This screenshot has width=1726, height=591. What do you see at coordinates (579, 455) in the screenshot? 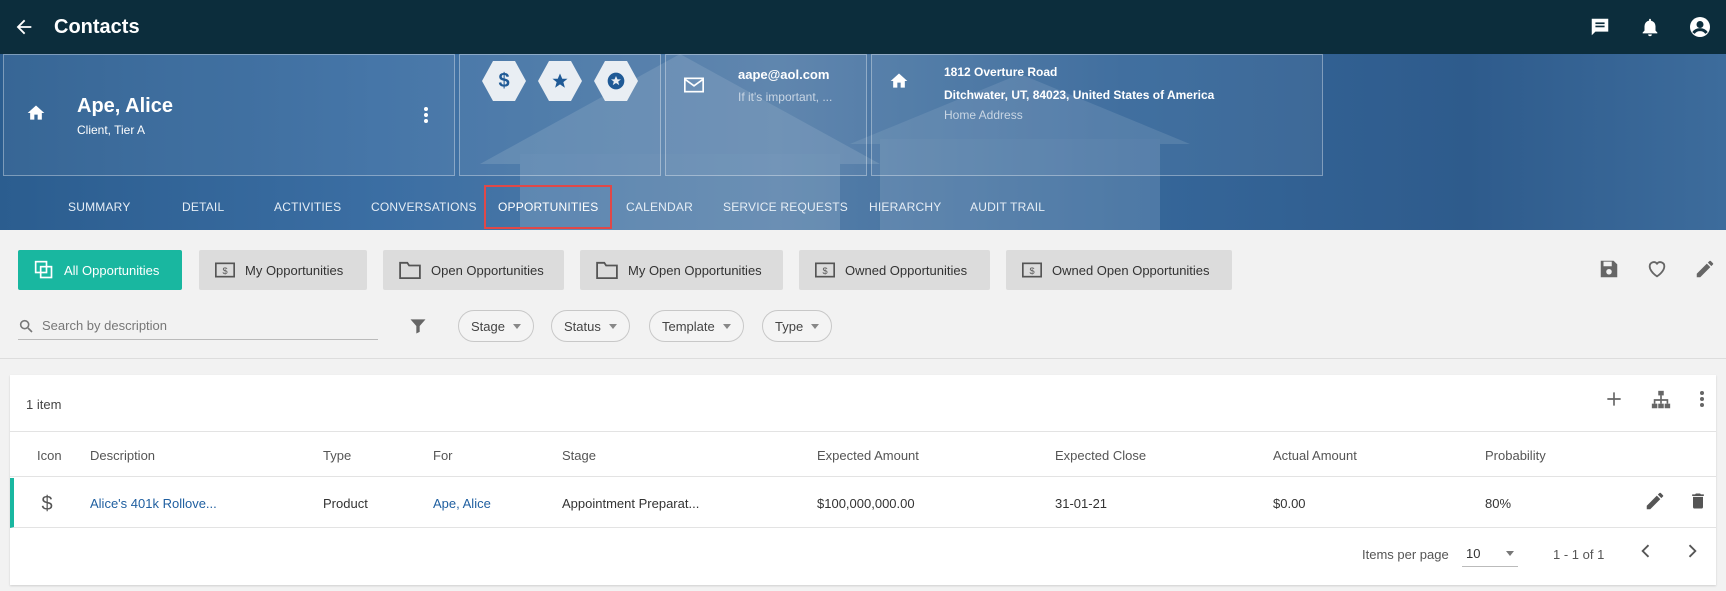
I see `column-header-stage: Stage` at bounding box center [579, 455].